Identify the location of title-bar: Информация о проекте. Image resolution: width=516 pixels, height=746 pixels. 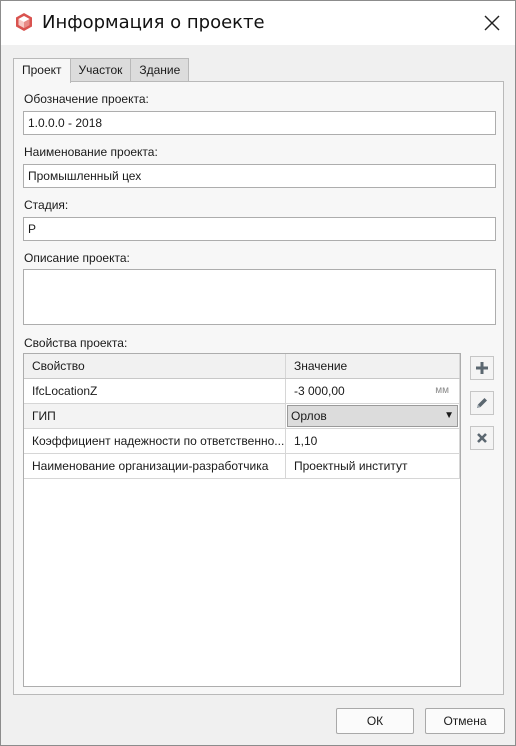
(258, 23).